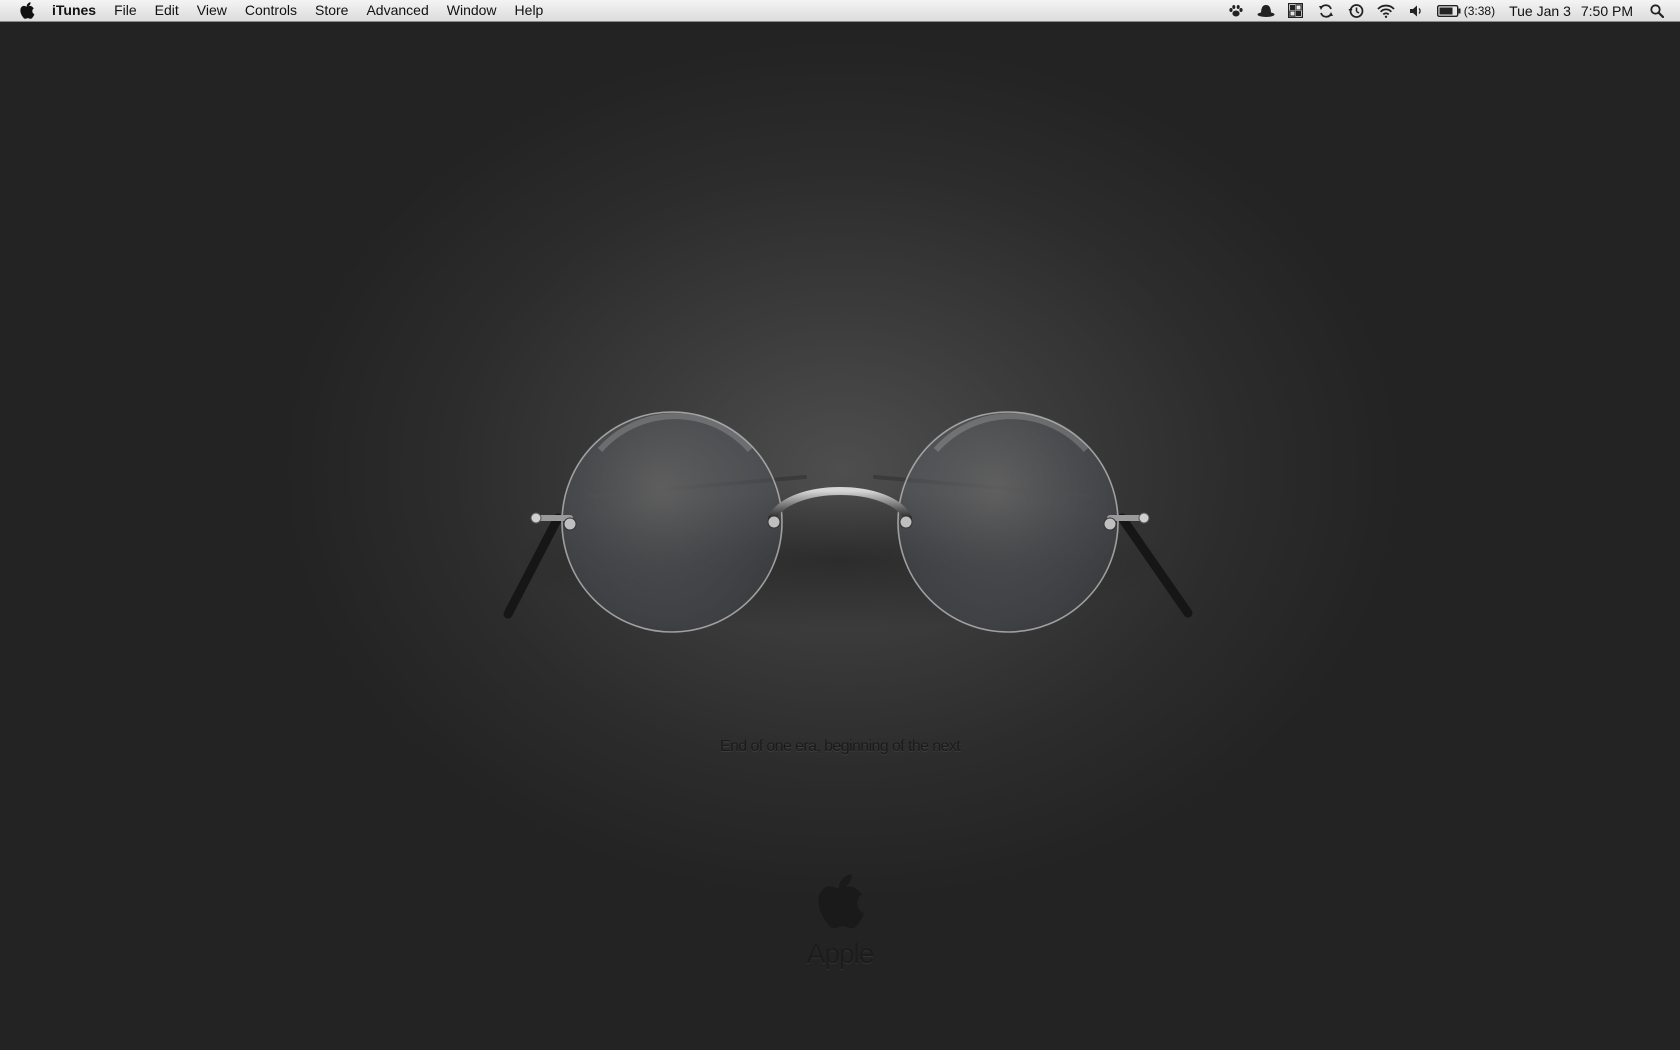  What do you see at coordinates (1416, 10) in the screenshot?
I see `volume-icon` at bounding box center [1416, 10].